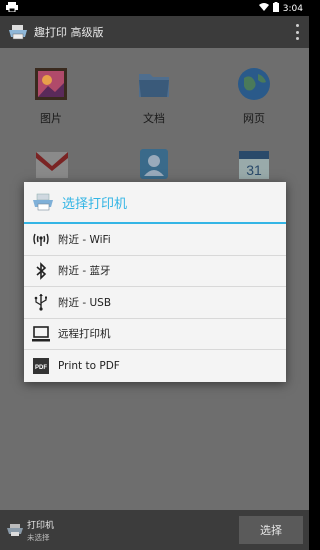 The width and height of the screenshot is (320, 550). I want to click on usb-icon, so click(41, 302).